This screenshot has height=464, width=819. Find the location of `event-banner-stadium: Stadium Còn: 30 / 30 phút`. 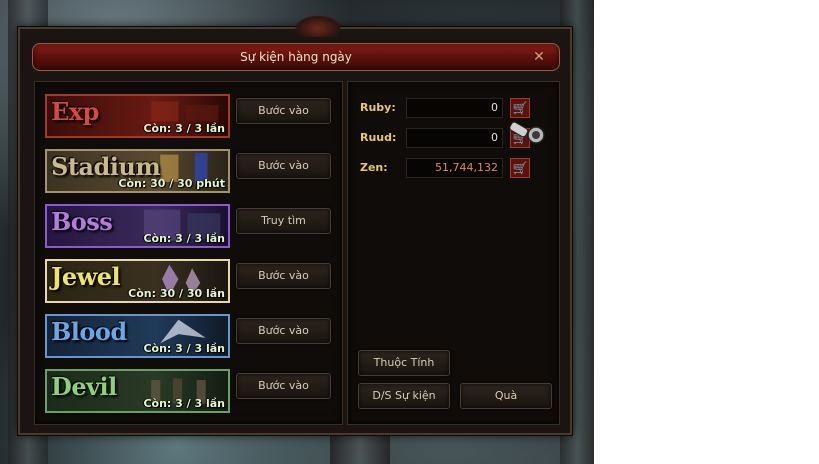

event-banner-stadium: Stadium Còn: 30 / 30 phút is located at coordinates (137, 171).